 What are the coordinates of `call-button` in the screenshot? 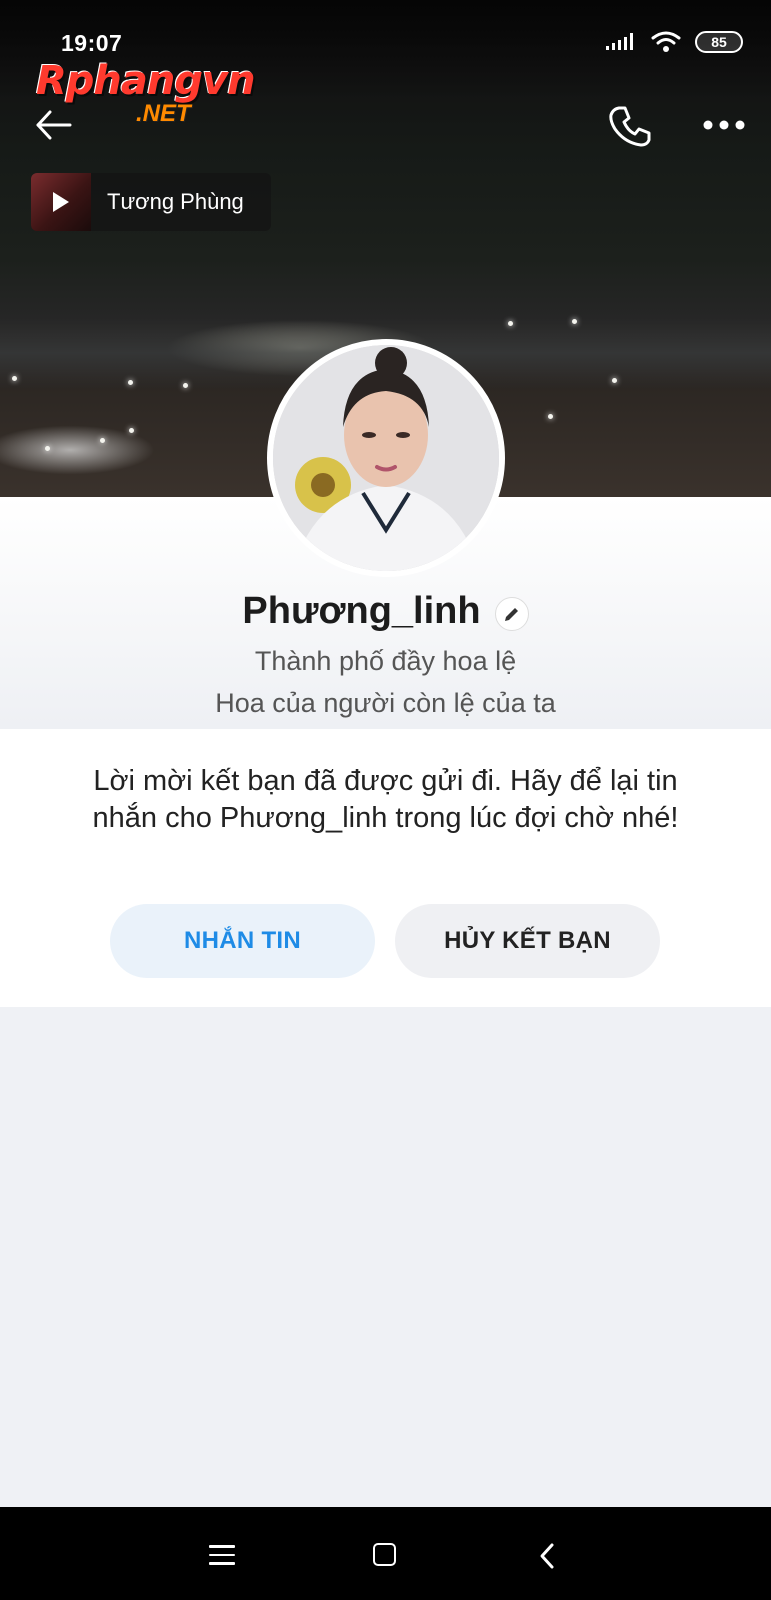 It's located at (630, 126).